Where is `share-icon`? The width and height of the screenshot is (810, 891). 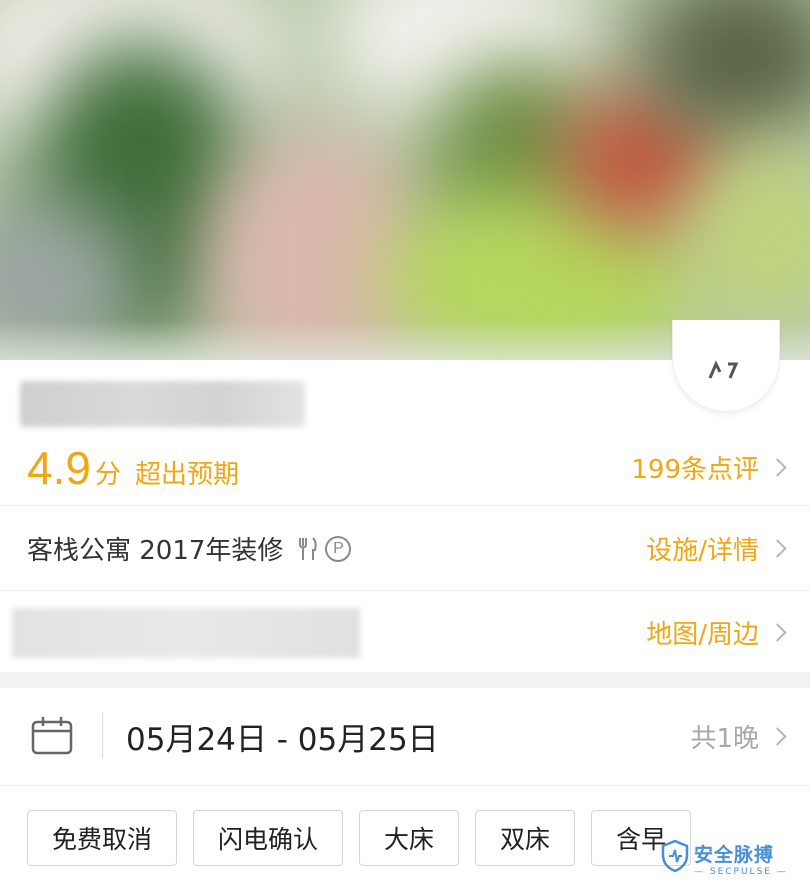 share-icon is located at coordinates (728, 369).